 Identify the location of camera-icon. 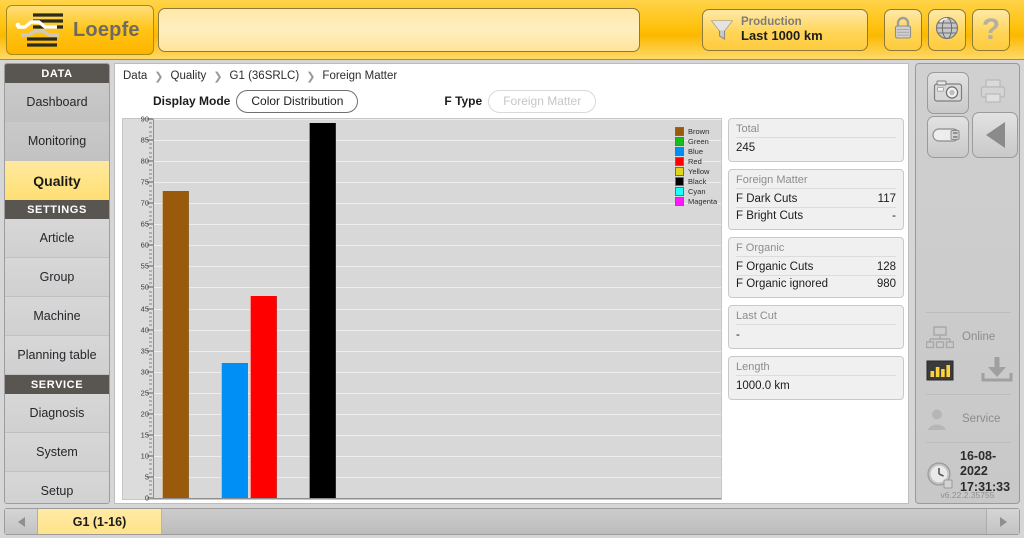
(948, 93).